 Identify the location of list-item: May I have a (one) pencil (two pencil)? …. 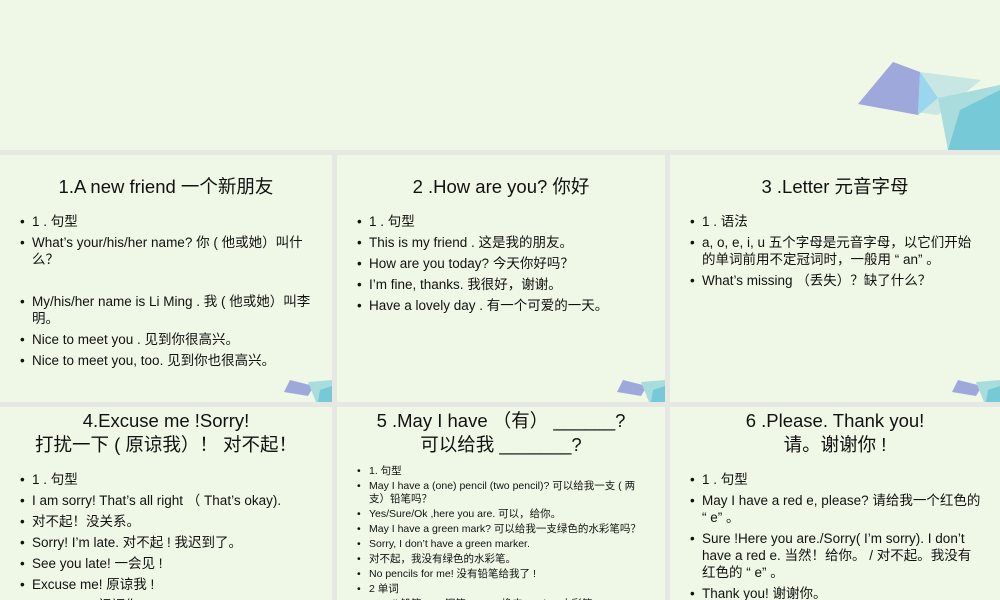
(502, 493).